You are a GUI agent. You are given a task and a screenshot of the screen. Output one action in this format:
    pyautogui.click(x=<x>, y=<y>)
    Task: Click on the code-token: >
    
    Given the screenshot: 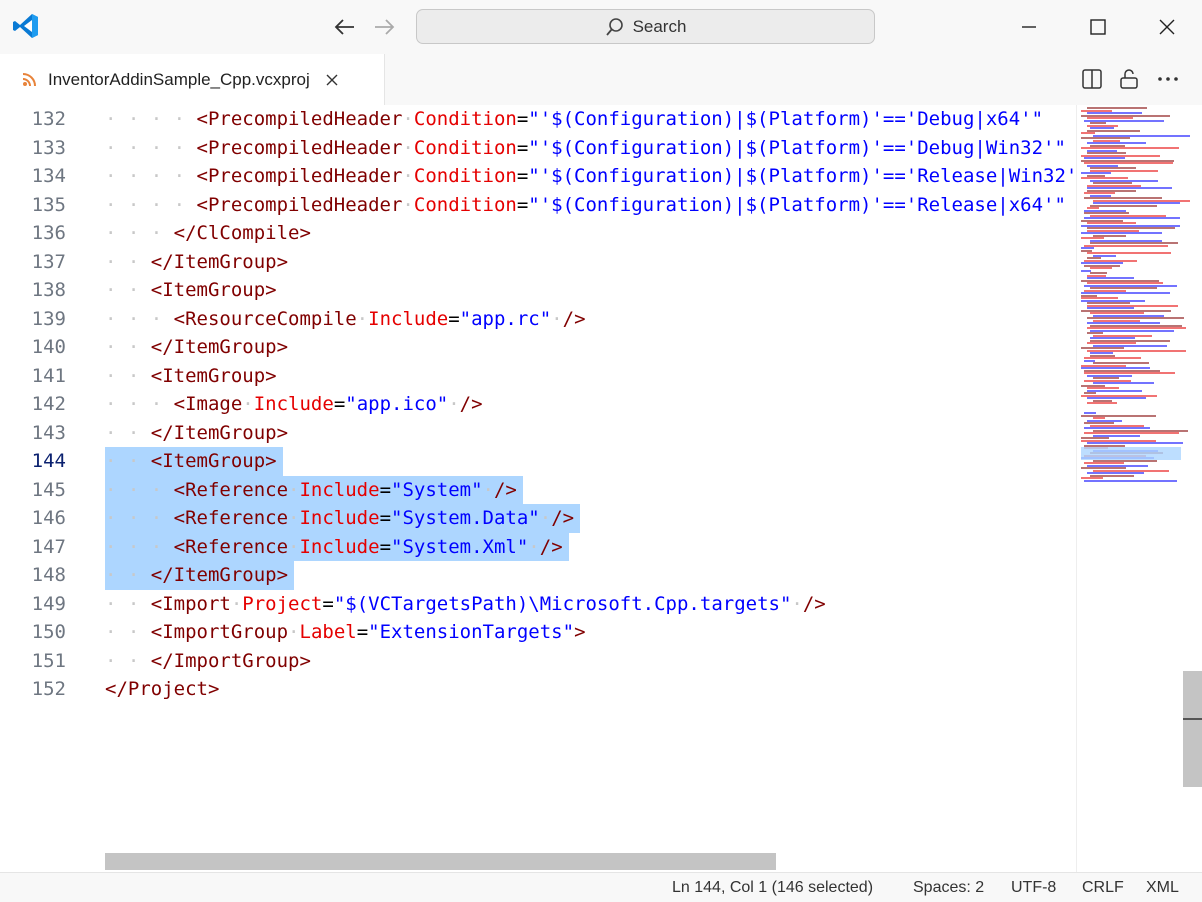 What is the action you would take?
    pyautogui.click(x=580, y=632)
    